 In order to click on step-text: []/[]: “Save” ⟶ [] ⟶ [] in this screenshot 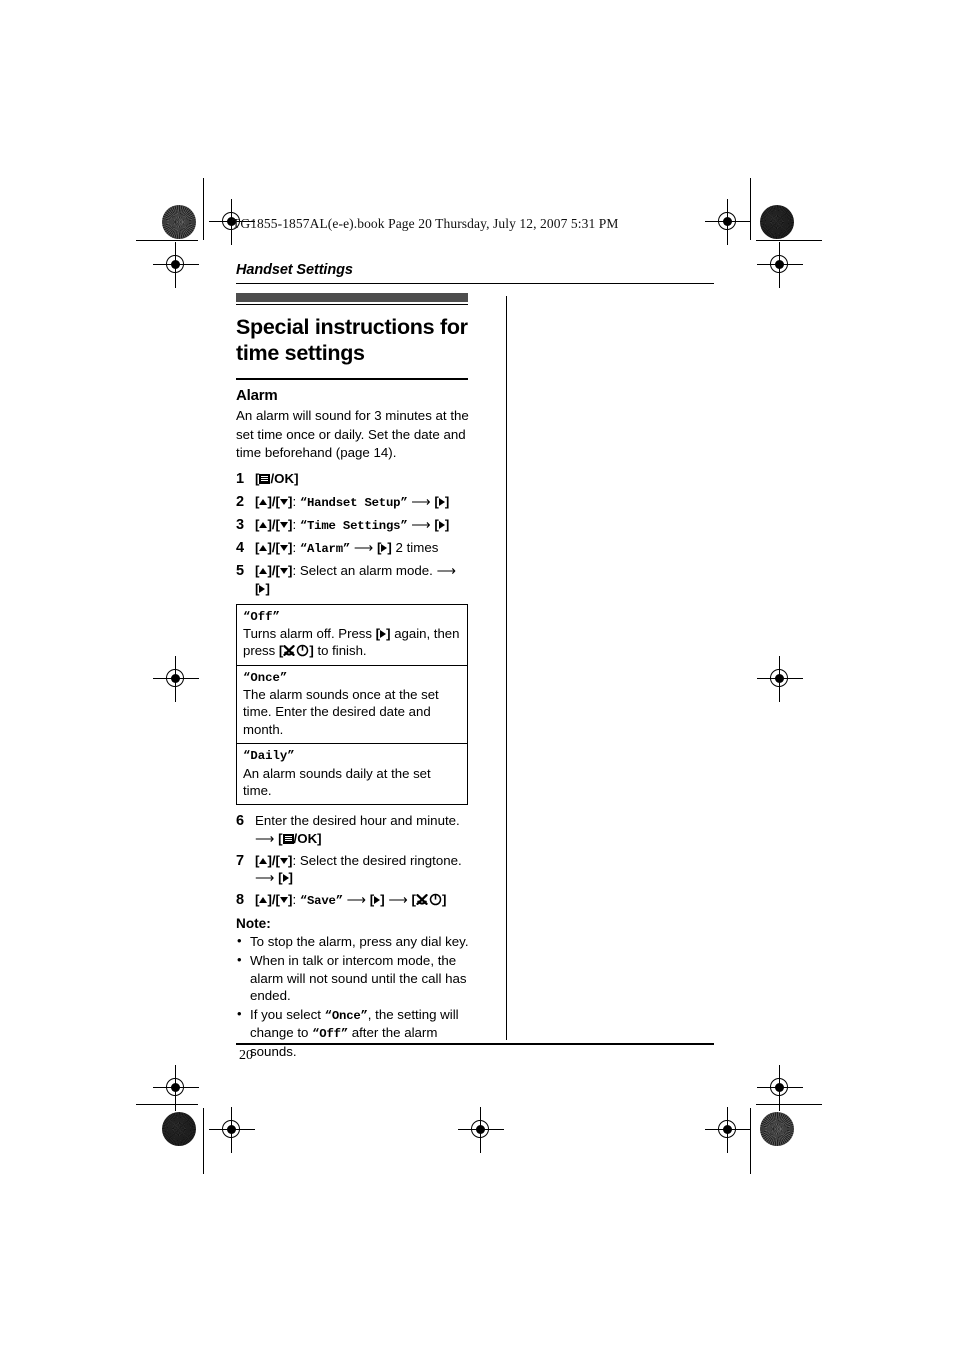, I will do `click(351, 900)`.